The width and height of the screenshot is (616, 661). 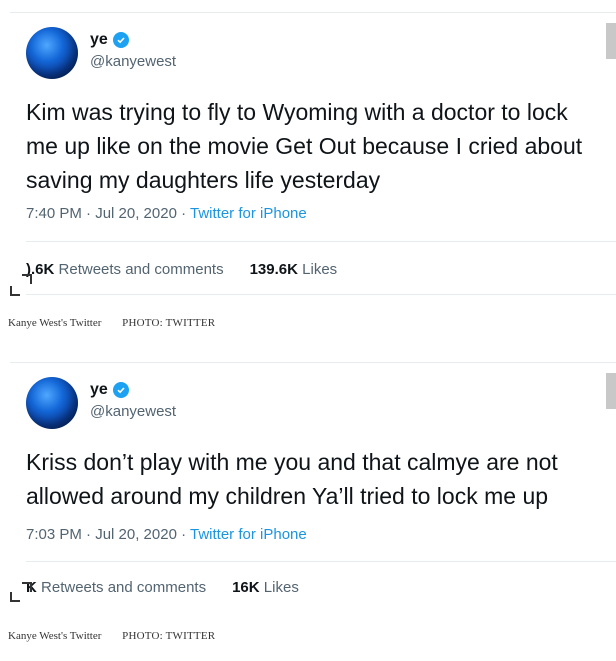 What do you see at coordinates (203, 180) in the screenshot?
I see `tweet-text-line: saving my daughters life yesterday` at bounding box center [203, 180].